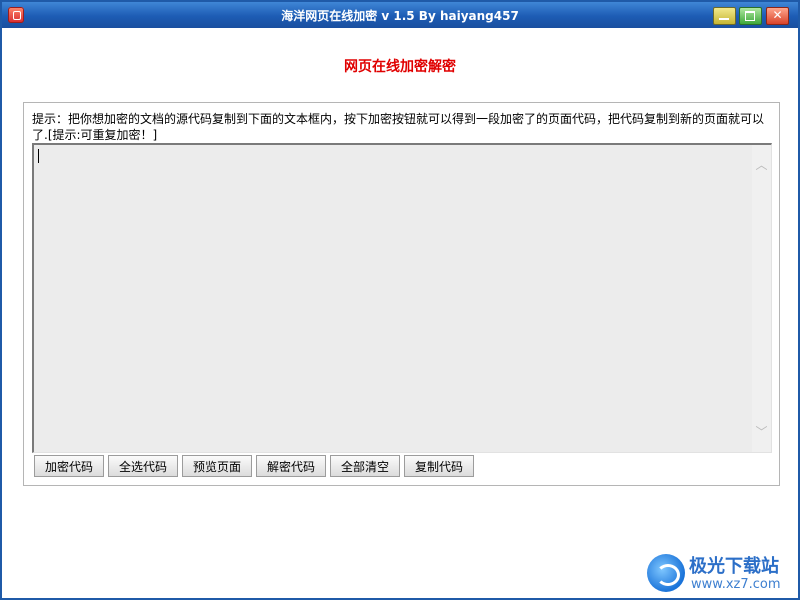 This screenshot has height=600, width=800. I want to click on scroll-up-icon: ︿, so click(761, 165).